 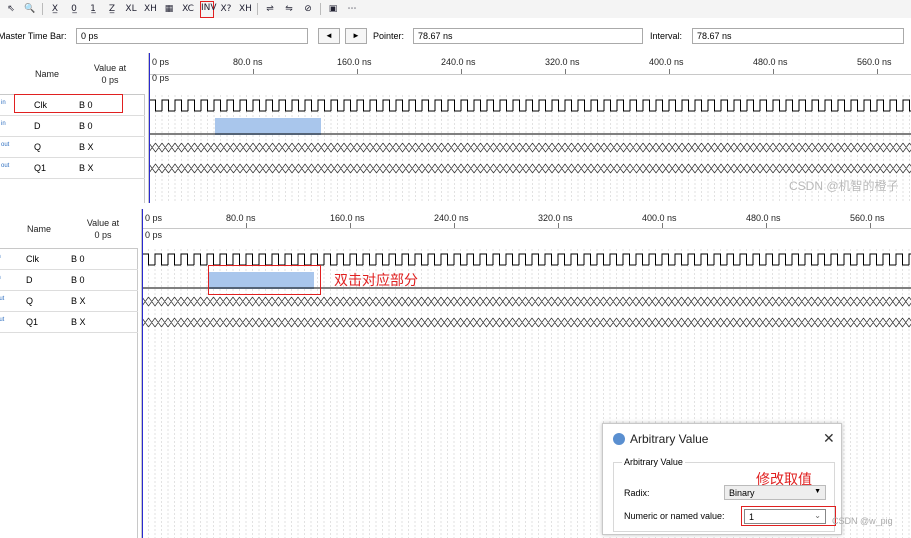 I want to click on annotation-modify-value: 修改取值, so click(x=784, y=480).